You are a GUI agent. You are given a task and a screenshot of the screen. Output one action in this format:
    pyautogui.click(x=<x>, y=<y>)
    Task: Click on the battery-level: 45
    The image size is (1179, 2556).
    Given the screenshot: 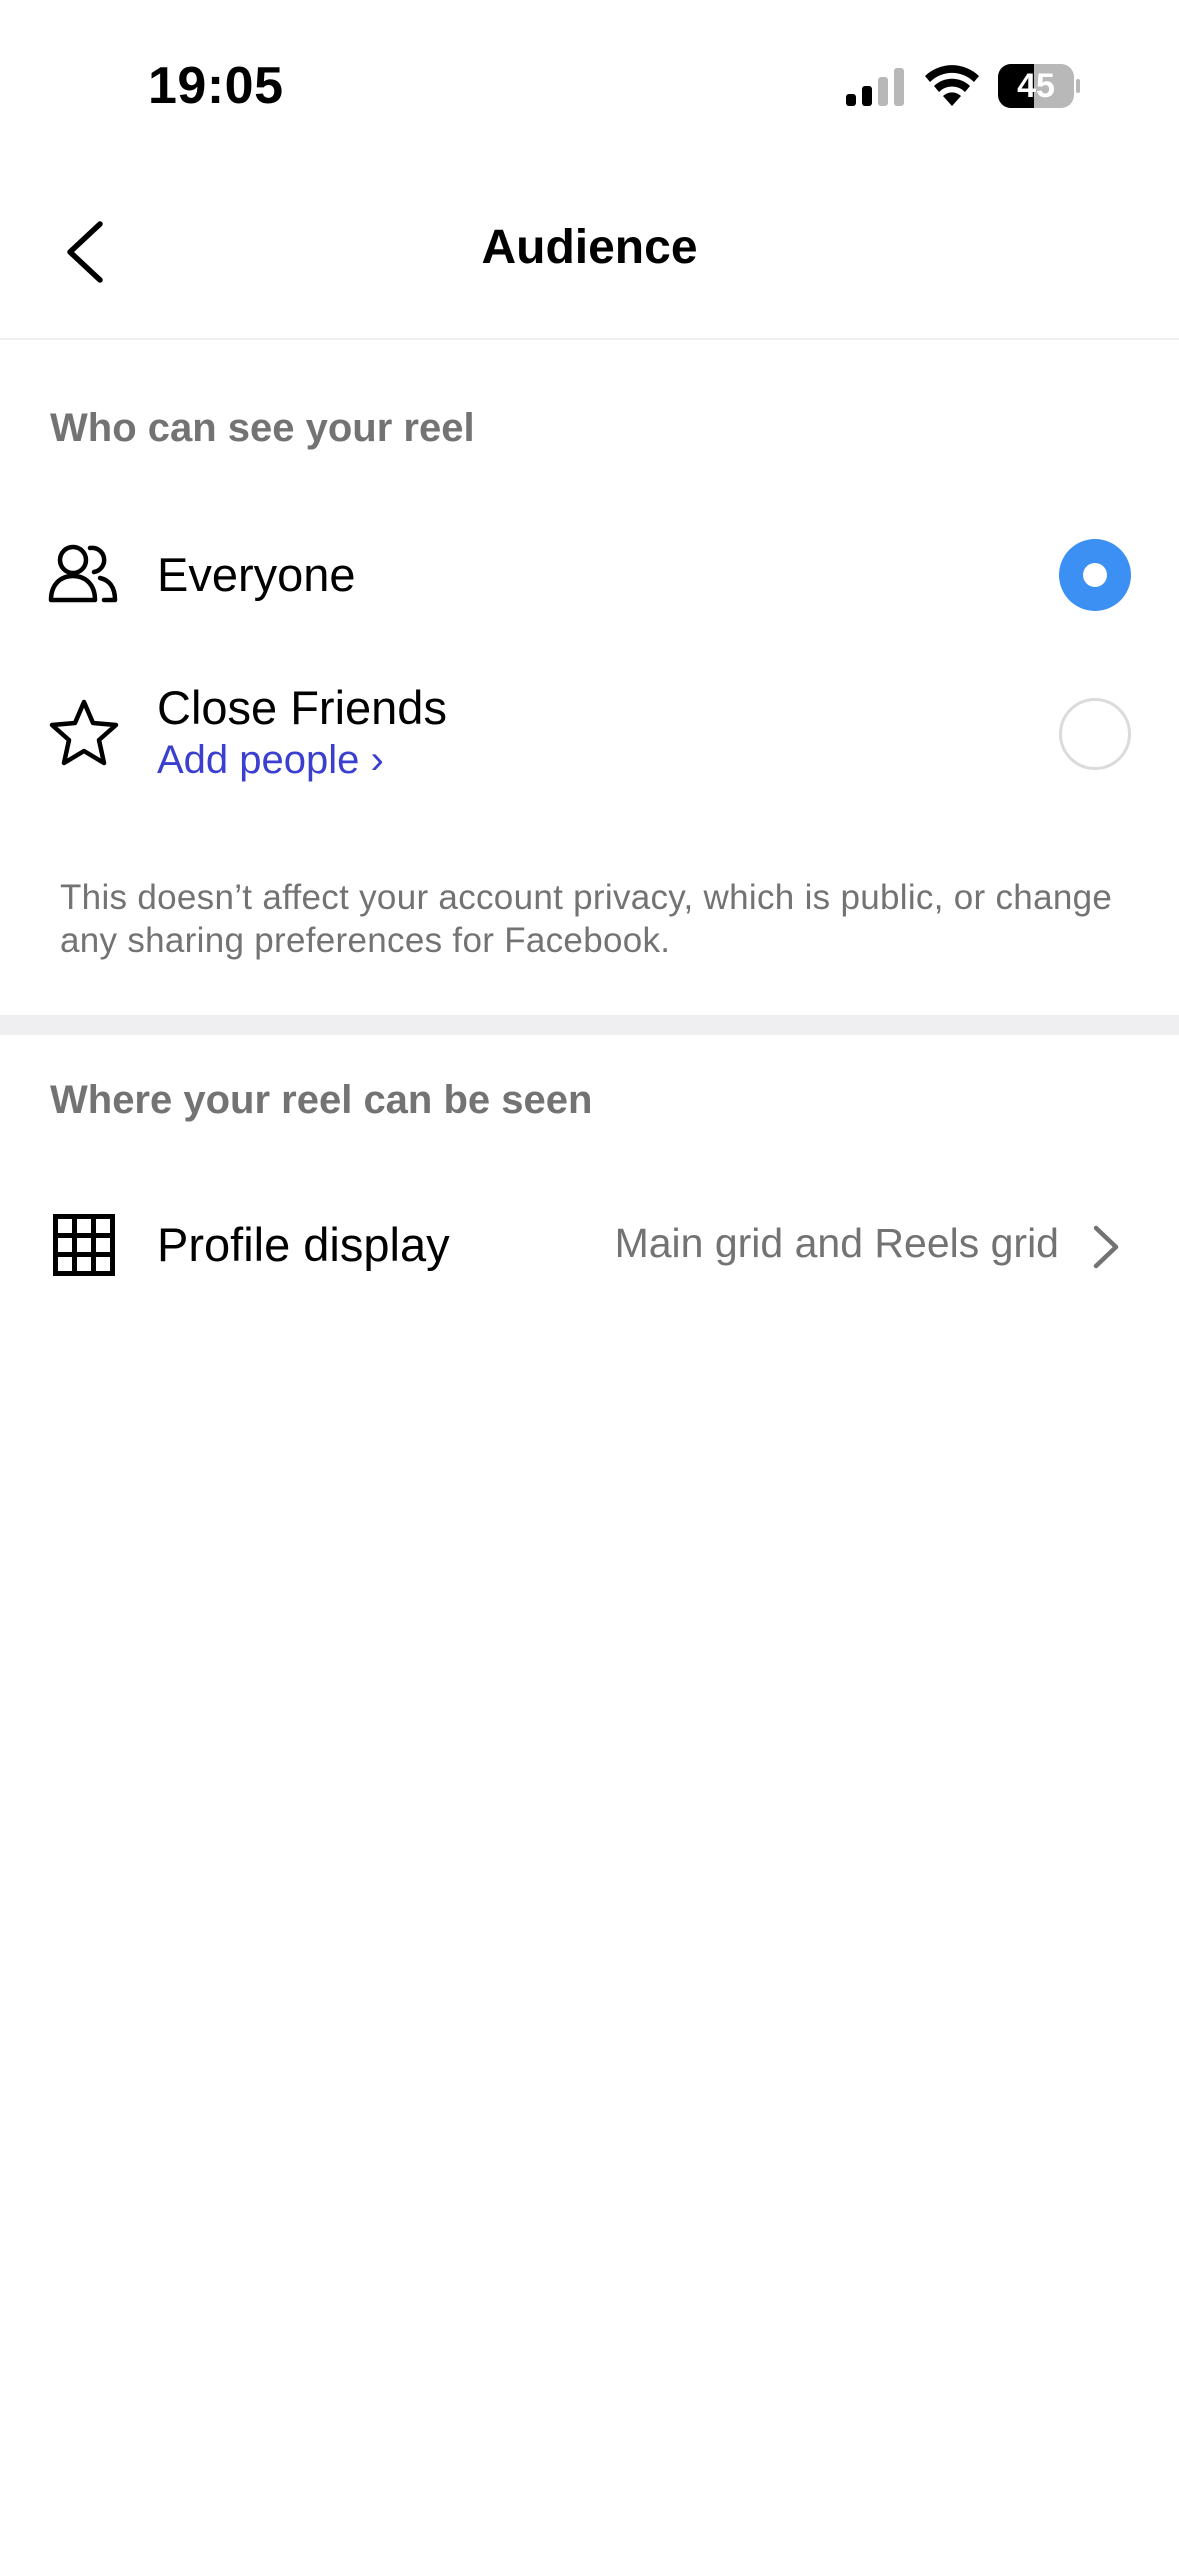 What is the action you would take?
    pyautogui.click(x=1036, y=86)
    